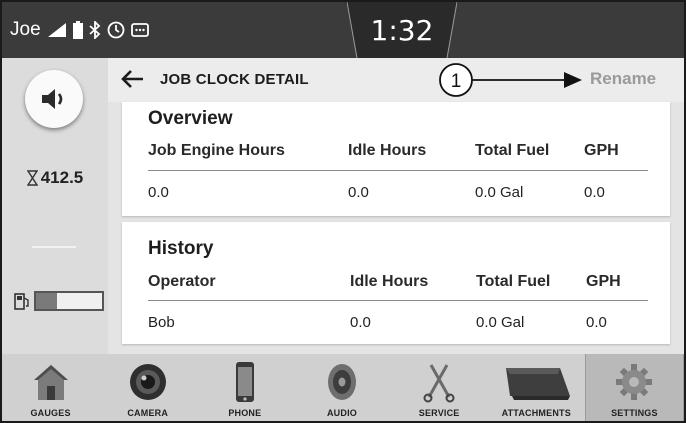  I want to click on dock-label-phone: PHONE, so click(245, 413).